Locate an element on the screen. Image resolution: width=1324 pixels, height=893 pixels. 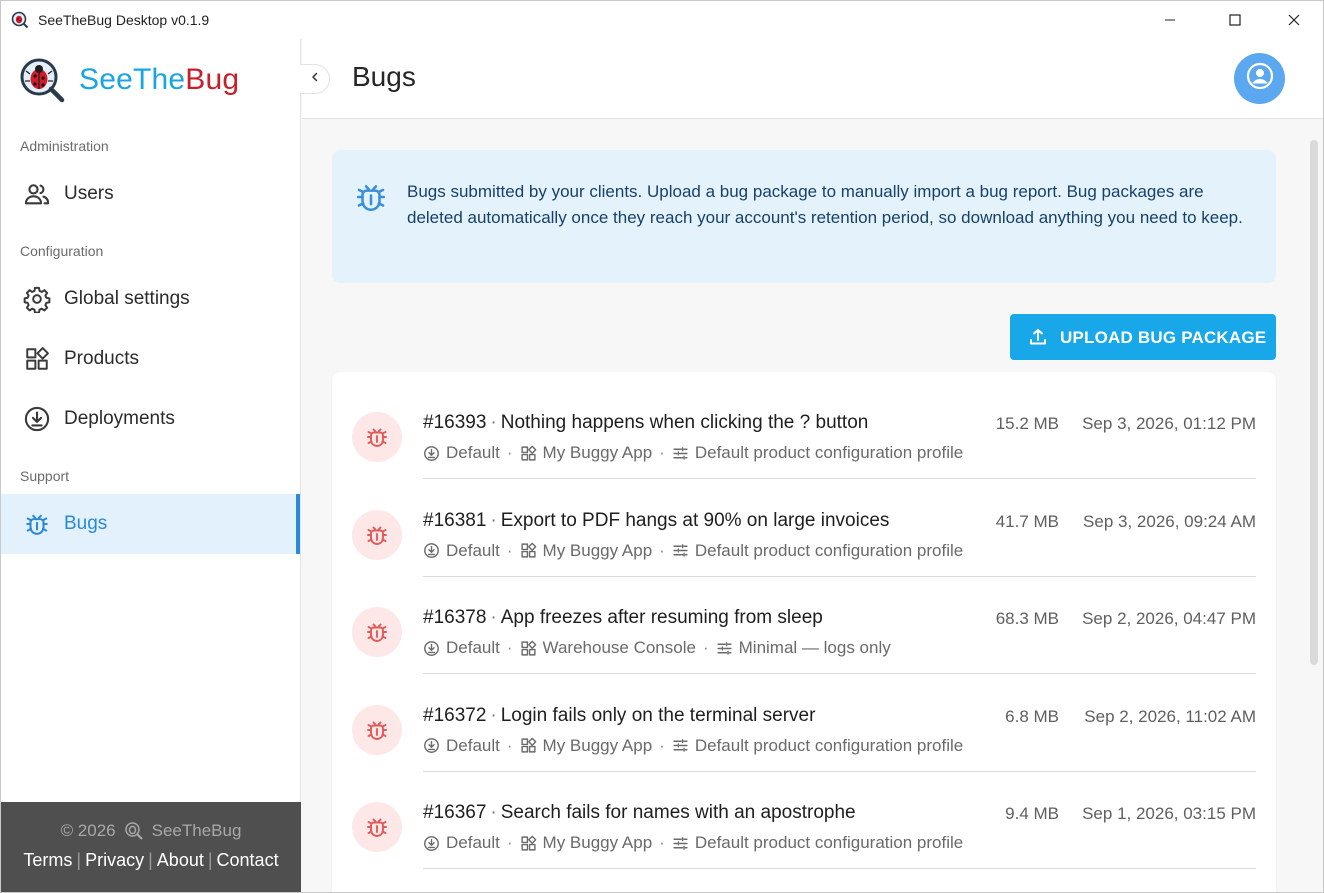
download-circle-icon is located at coordinates (37, 419).